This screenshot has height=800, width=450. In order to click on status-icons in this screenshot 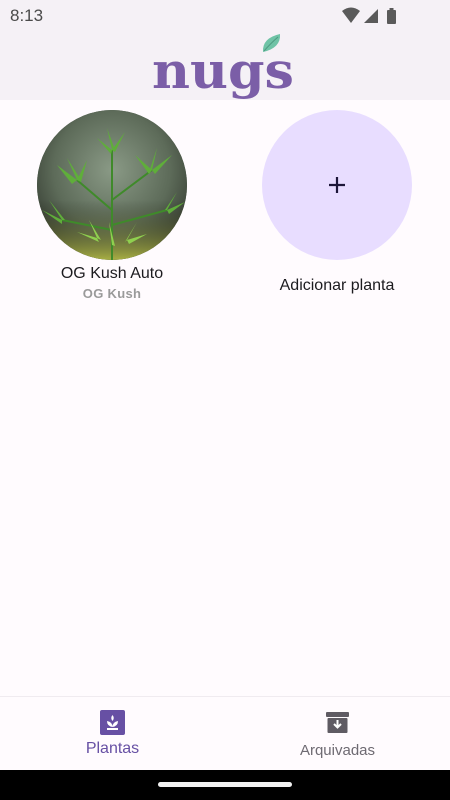, I will do `click(369, 15)`.